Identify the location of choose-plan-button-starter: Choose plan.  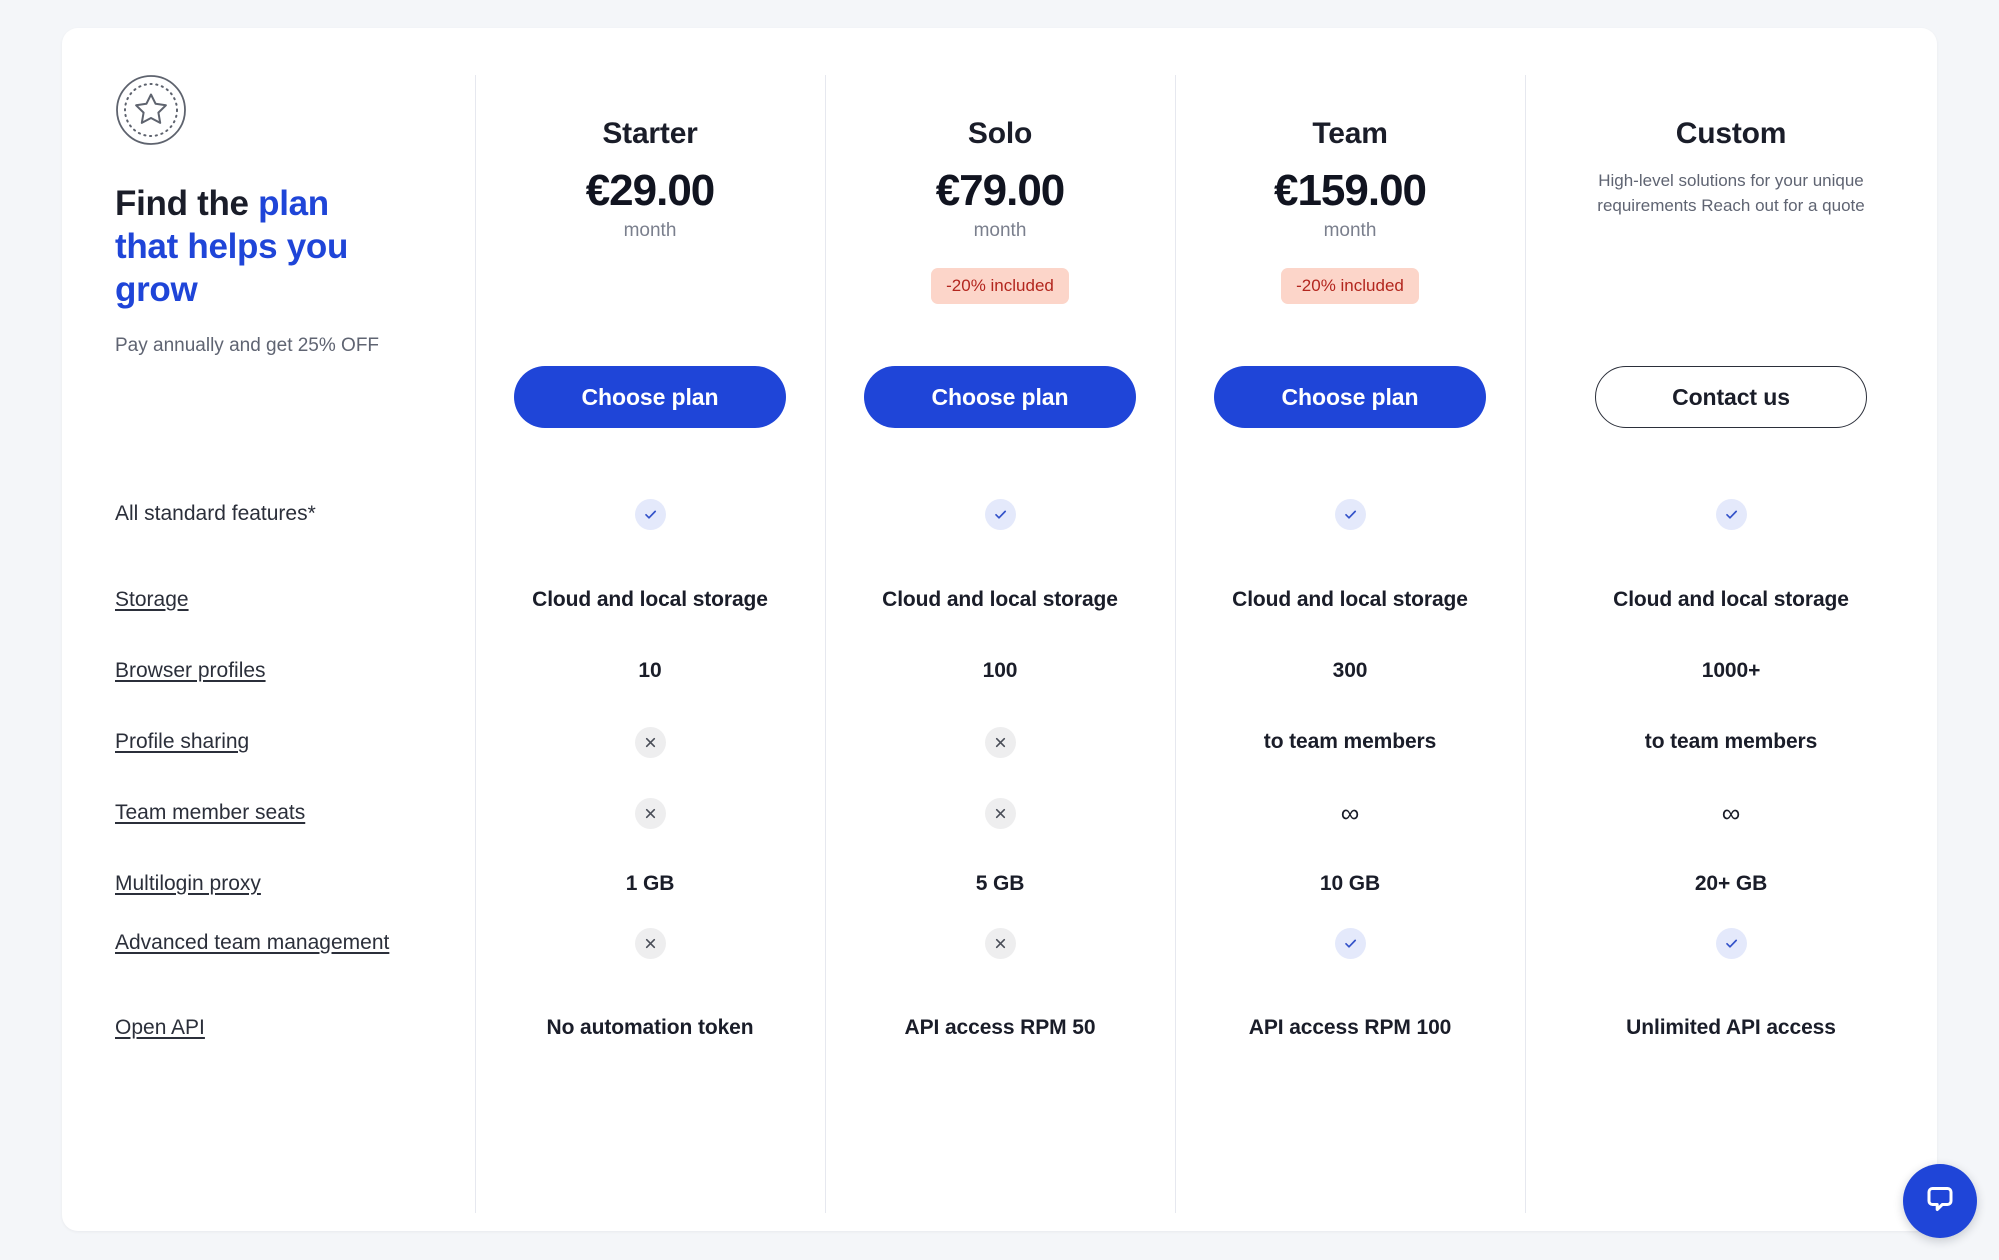
(650, 397).